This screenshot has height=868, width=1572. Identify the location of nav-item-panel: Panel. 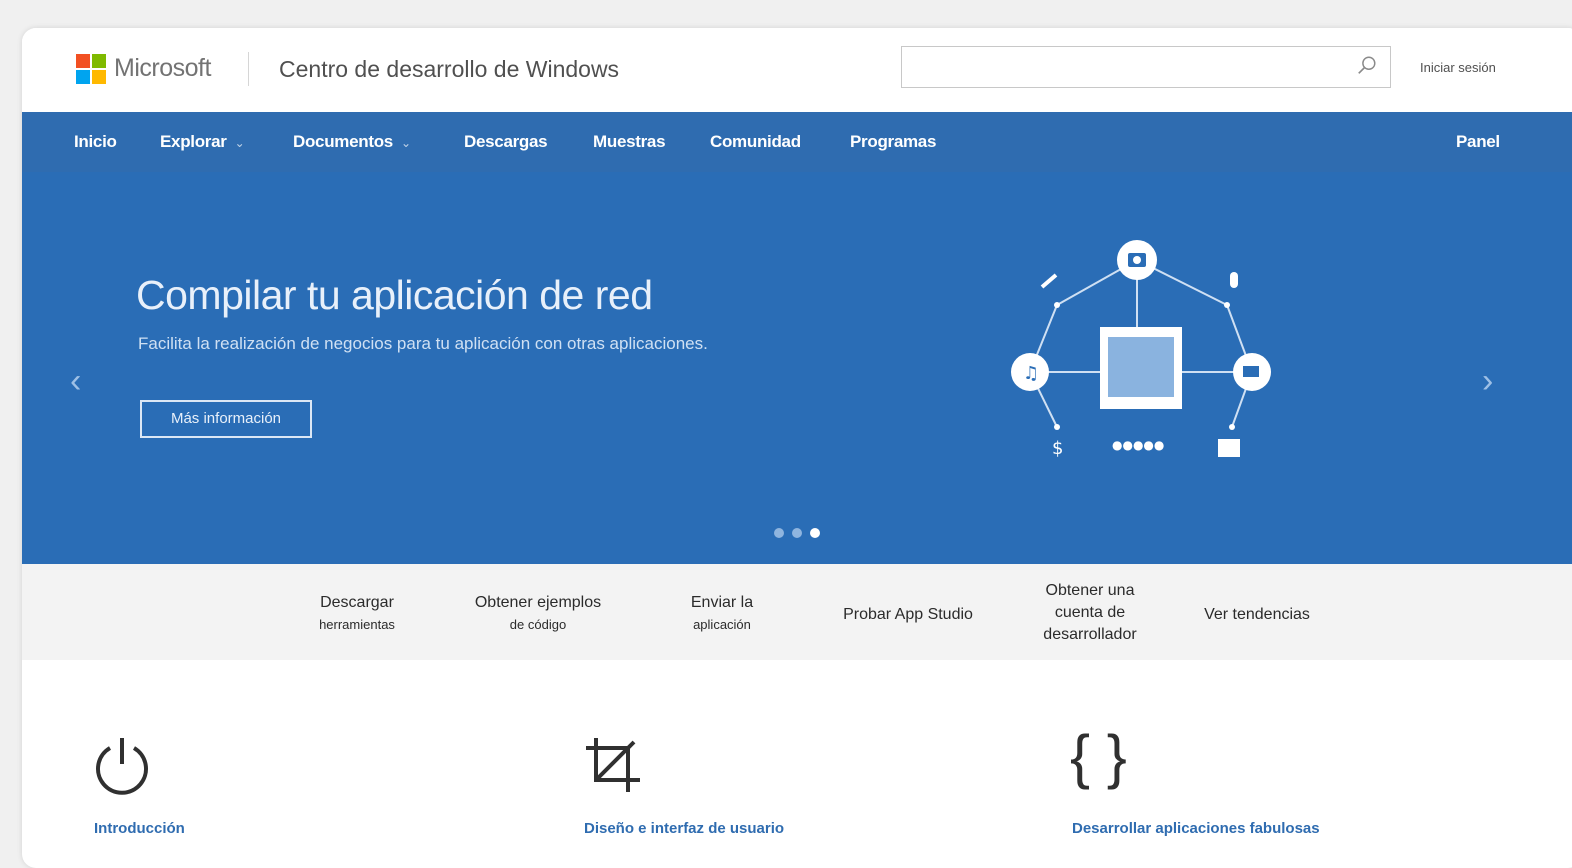
(1478, 142).